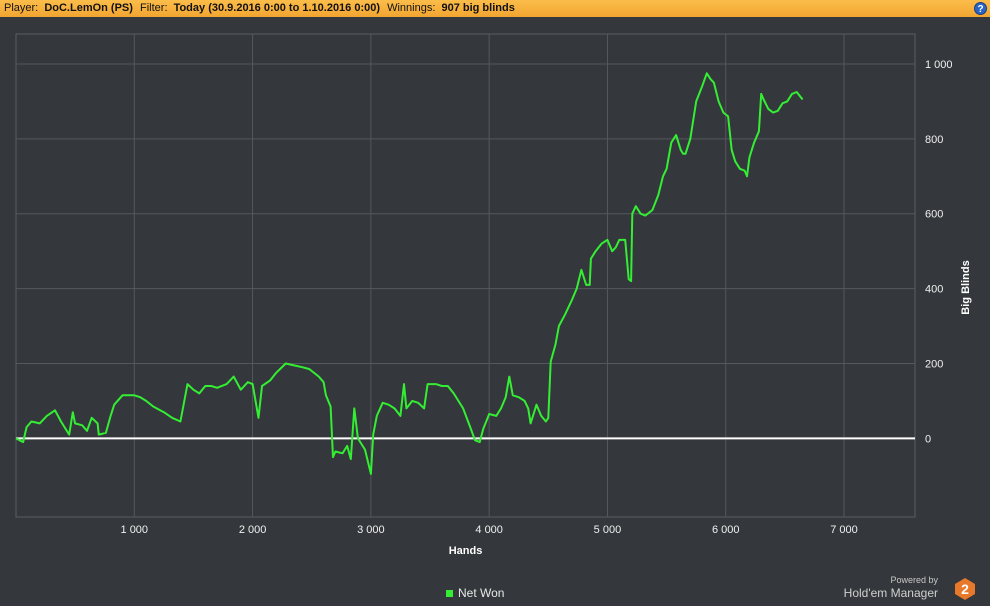 The image size is (990, 606). What do you see at coordinates (980, 8) in the screenshot?
I see `help-icon: ?` at bounding box center [980, 8].